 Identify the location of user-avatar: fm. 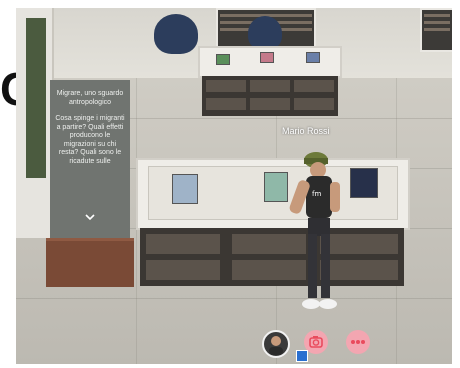
(315, 234).